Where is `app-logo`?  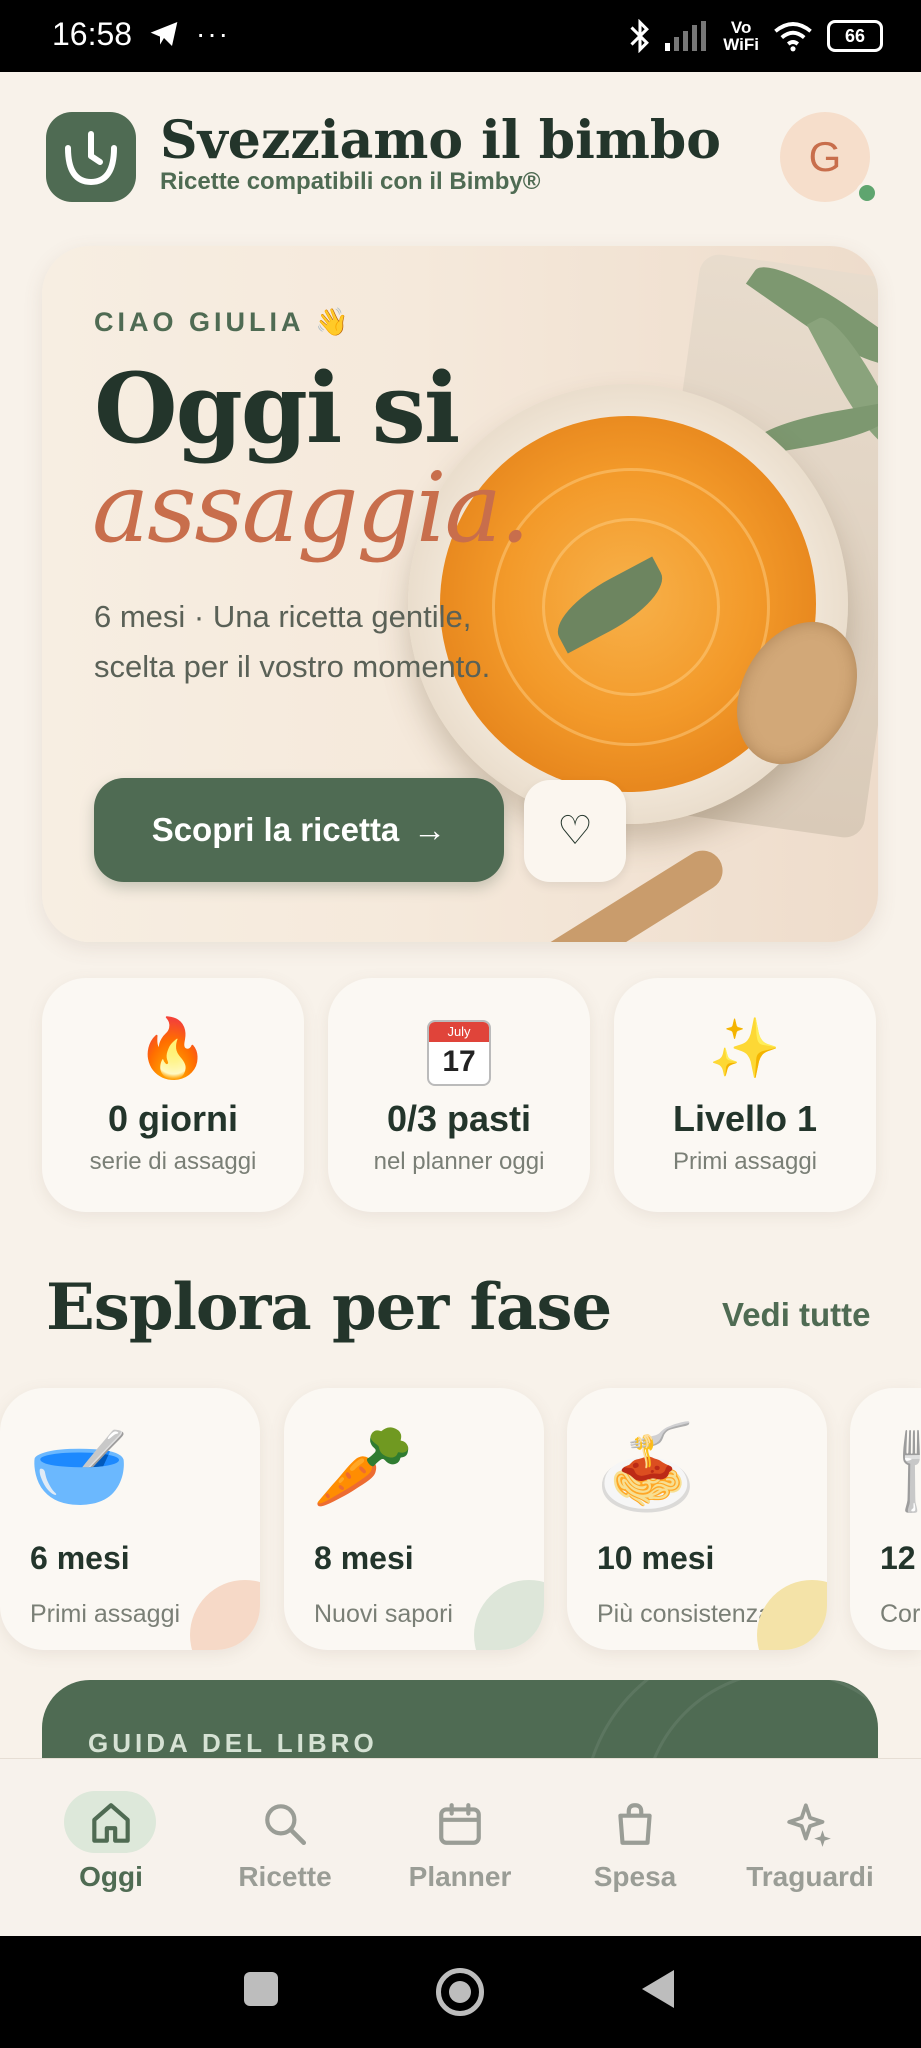 app-logo is located at coordinates (91, 157).